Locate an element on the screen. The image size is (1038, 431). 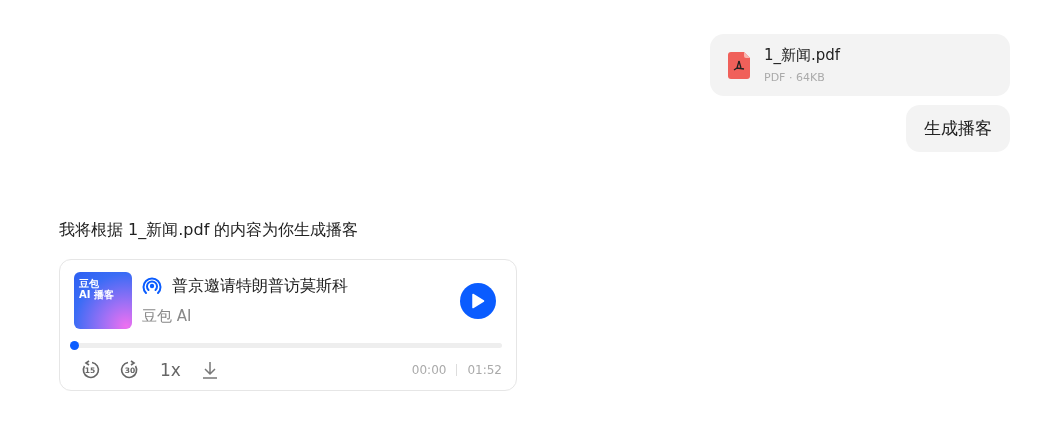
play-icon is located at coordinates (478, 300).